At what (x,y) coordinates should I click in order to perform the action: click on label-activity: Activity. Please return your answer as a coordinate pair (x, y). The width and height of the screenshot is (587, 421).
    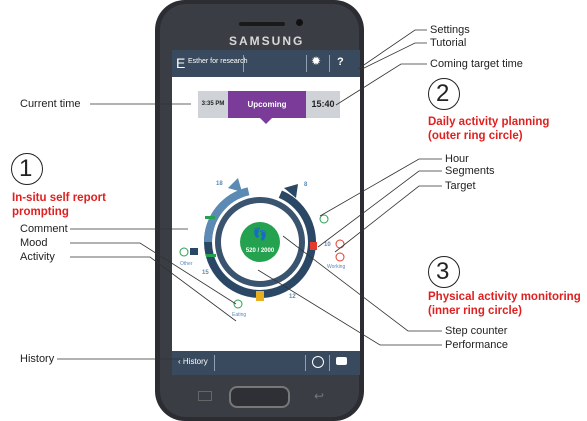
    Looking at the image, I should click on (37, 257).